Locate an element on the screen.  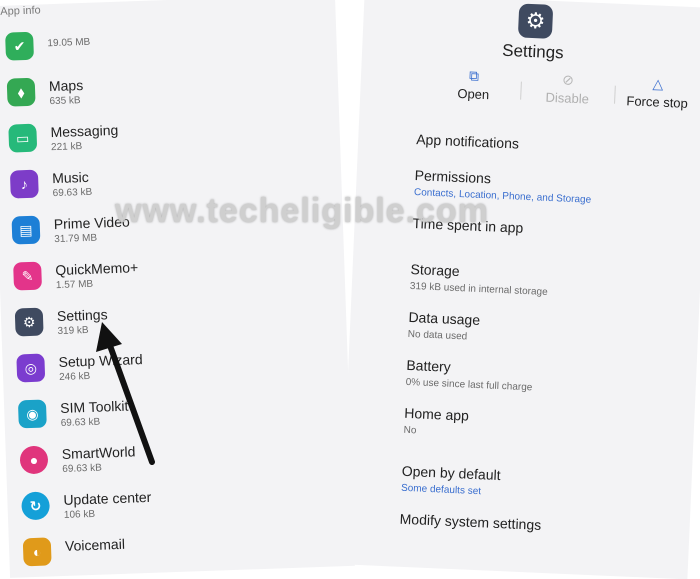
pointer-arrow-icon is located at coordinates (125, 393).